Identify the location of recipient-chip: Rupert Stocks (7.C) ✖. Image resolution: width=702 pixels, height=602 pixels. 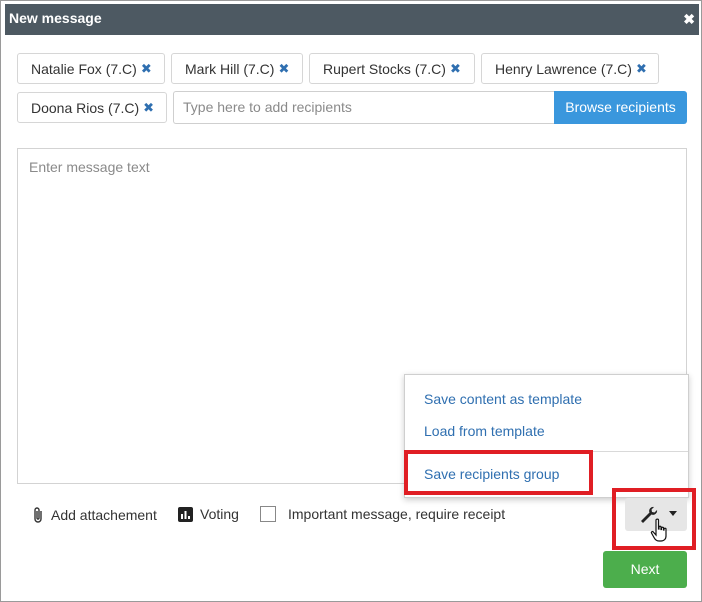
(392, 68).